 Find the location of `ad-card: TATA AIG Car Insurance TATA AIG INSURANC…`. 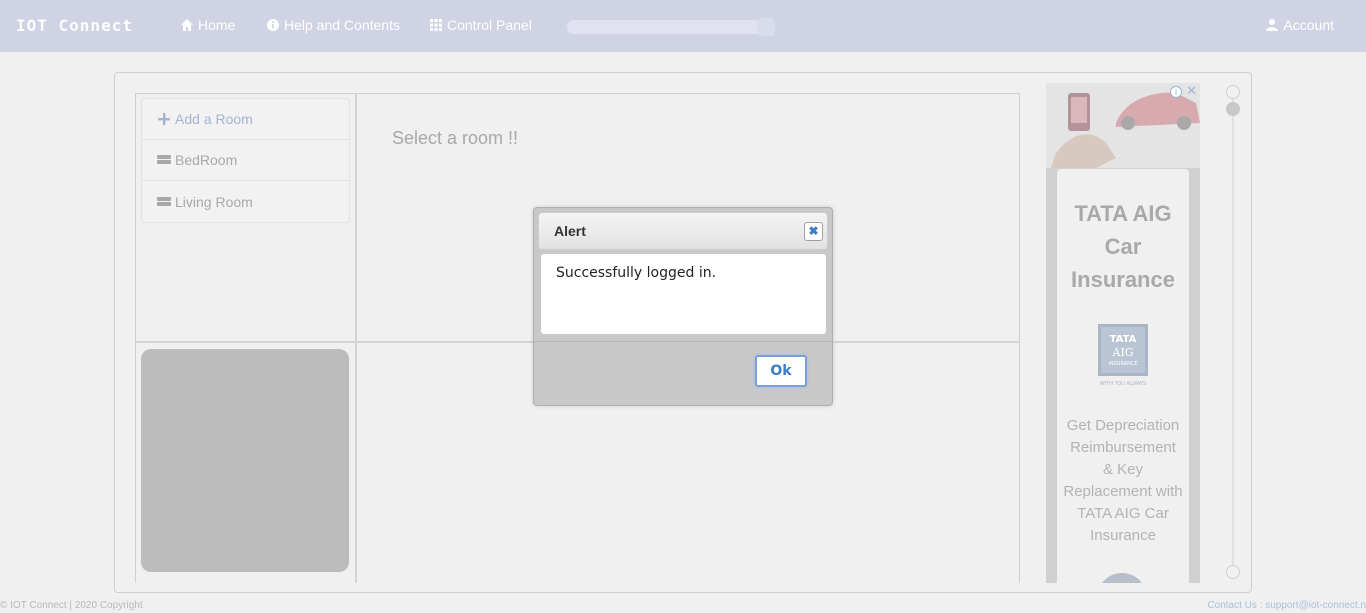

ad-card: TATA AIG Car Insurance TATA AIG INSURANC… is located at coordinates (1123, 376).